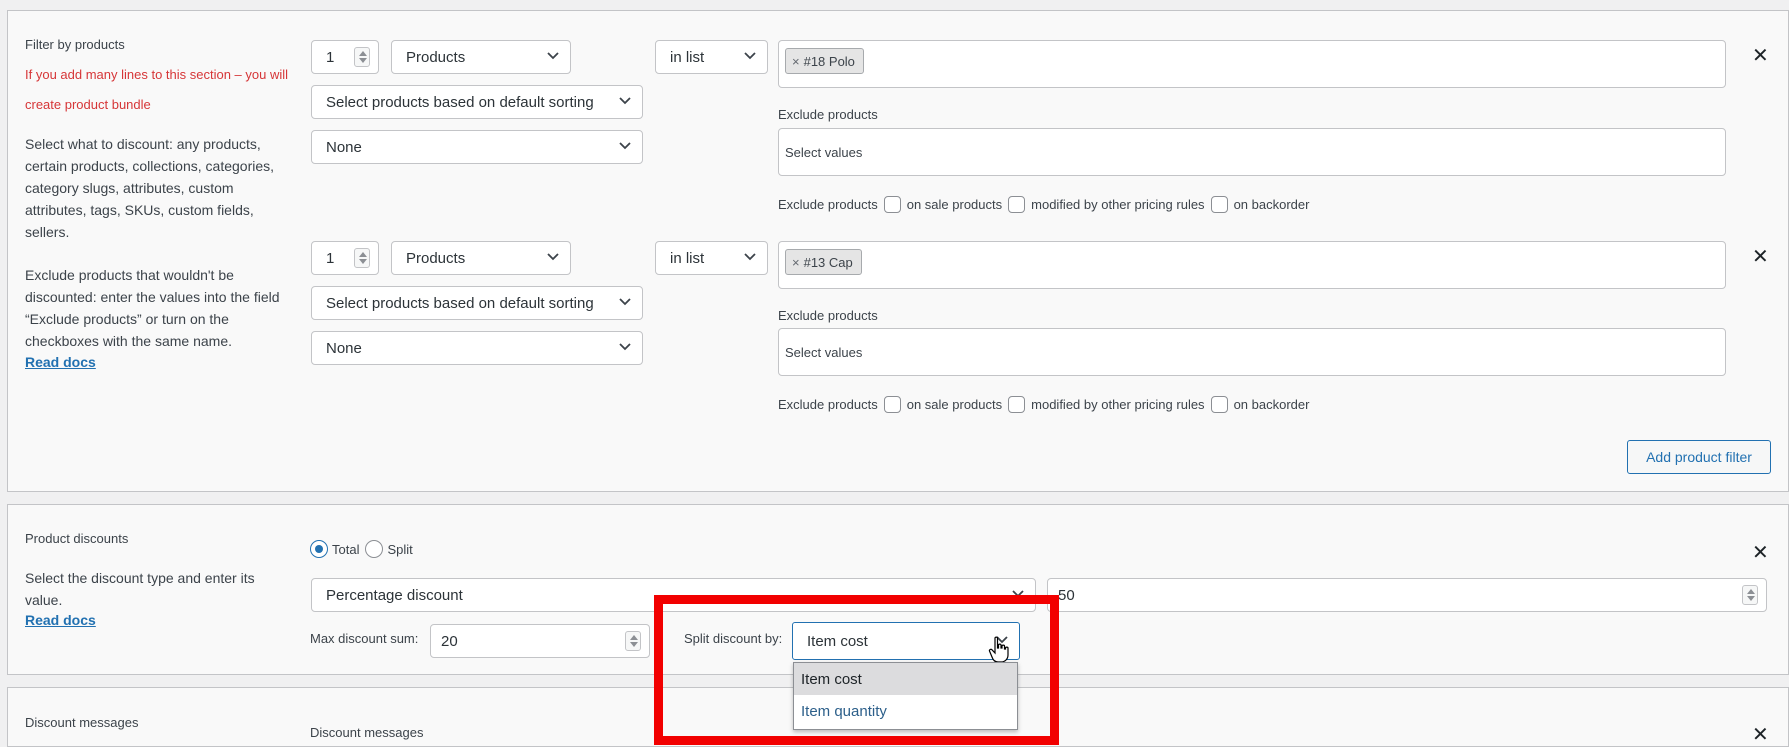 This screenshot has width=1789, height=747. I want to click on max-discount-input: 20, so click(540, 641).